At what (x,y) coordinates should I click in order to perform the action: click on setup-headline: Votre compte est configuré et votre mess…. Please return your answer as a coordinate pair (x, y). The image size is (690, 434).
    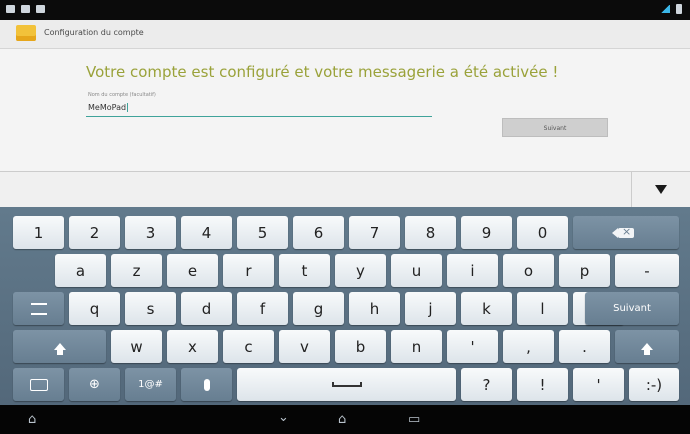
    Looking at the image, I should click on (322, 72).